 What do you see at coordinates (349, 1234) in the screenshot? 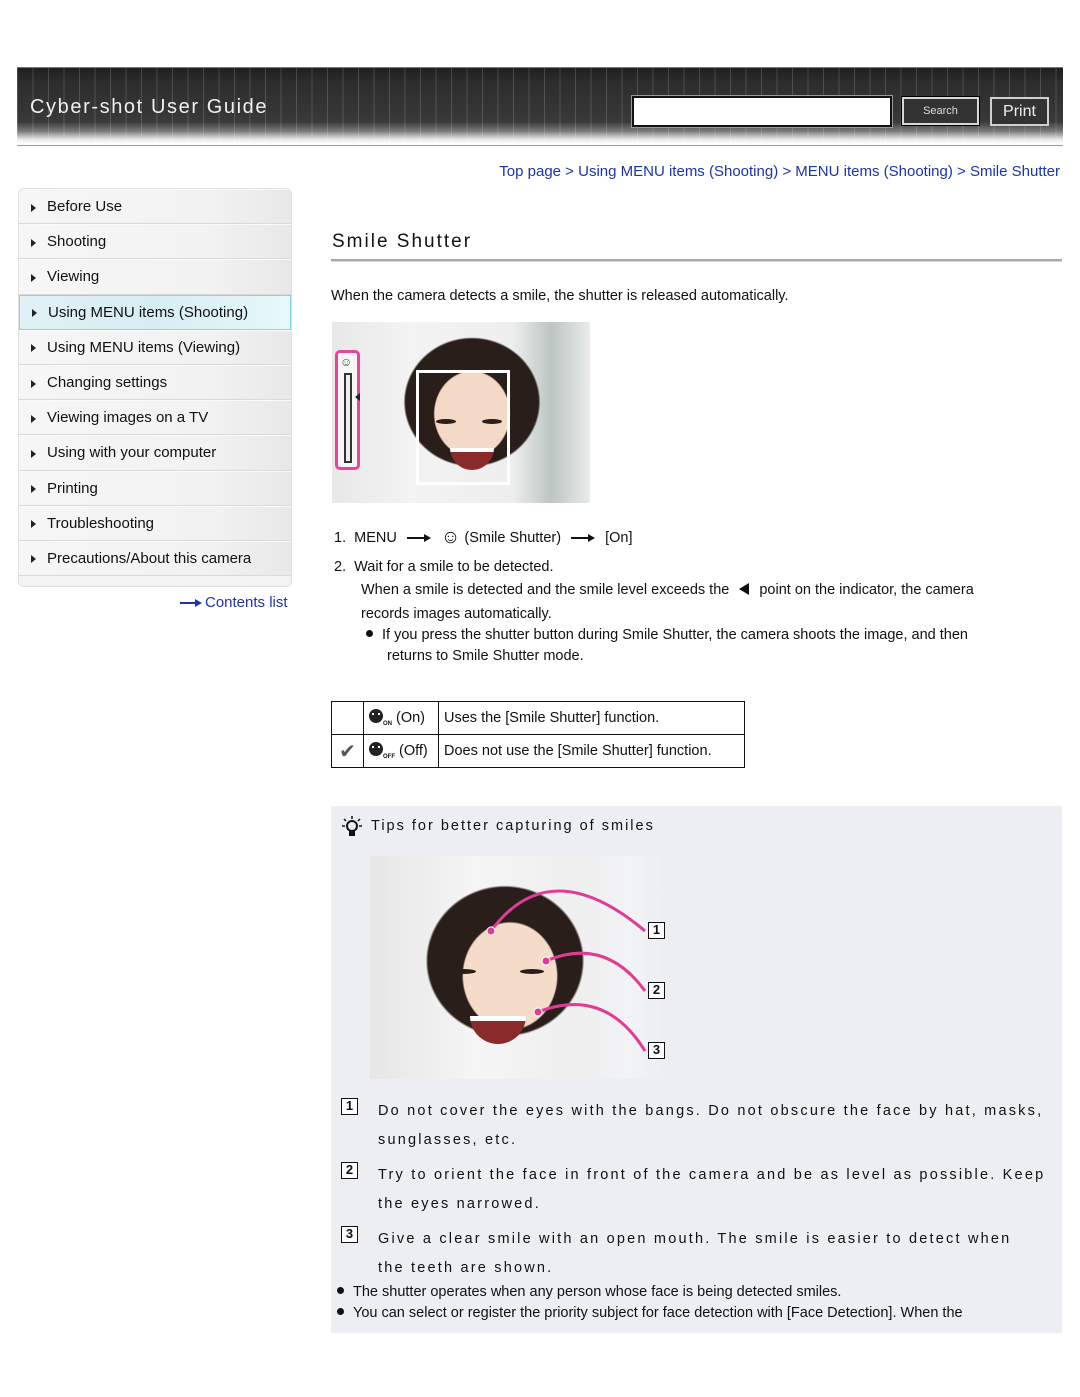
I see `tip-number-3: 3` at bounding box center [349, 1234].